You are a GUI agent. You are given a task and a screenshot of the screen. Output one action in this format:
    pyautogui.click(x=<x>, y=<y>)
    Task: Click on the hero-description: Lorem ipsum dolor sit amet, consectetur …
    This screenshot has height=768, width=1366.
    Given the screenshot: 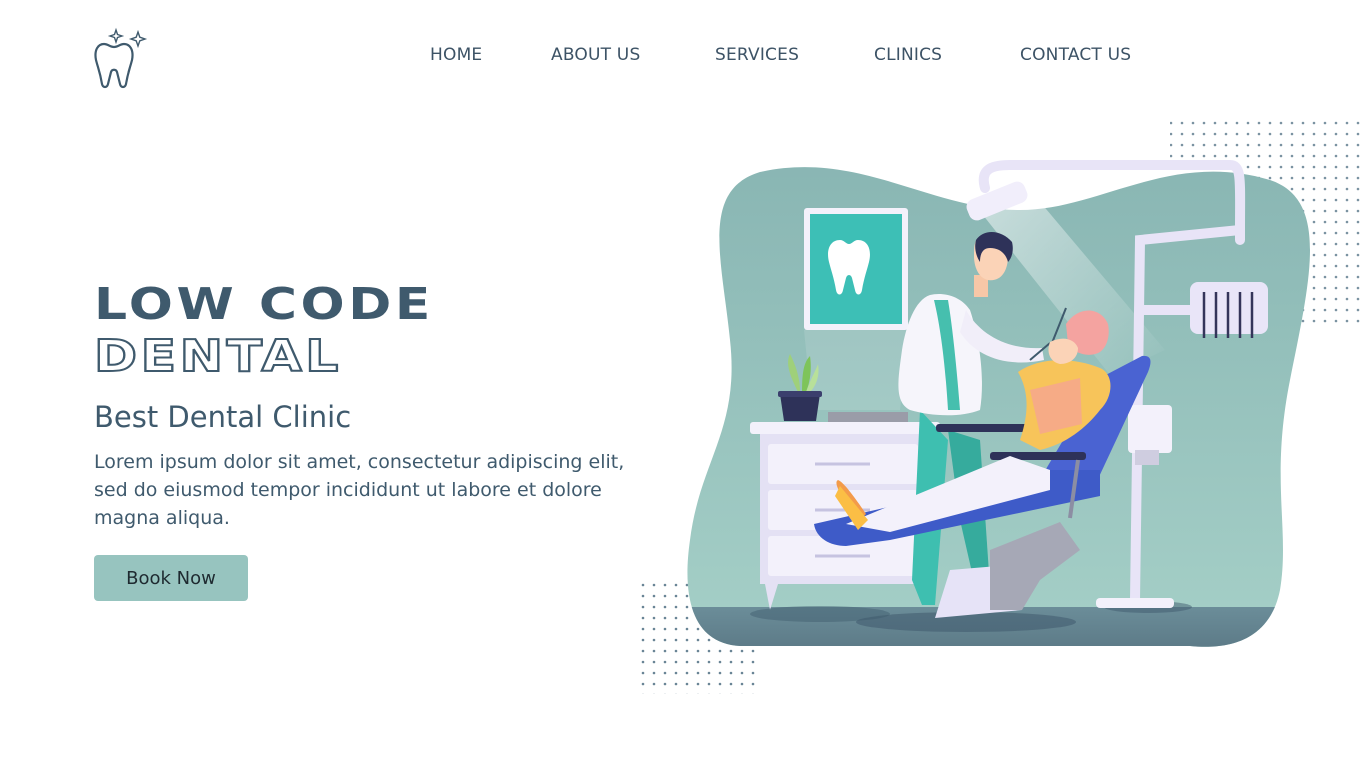 What is the action you would take?
    pyautogui.click(x=359, y=490)
    